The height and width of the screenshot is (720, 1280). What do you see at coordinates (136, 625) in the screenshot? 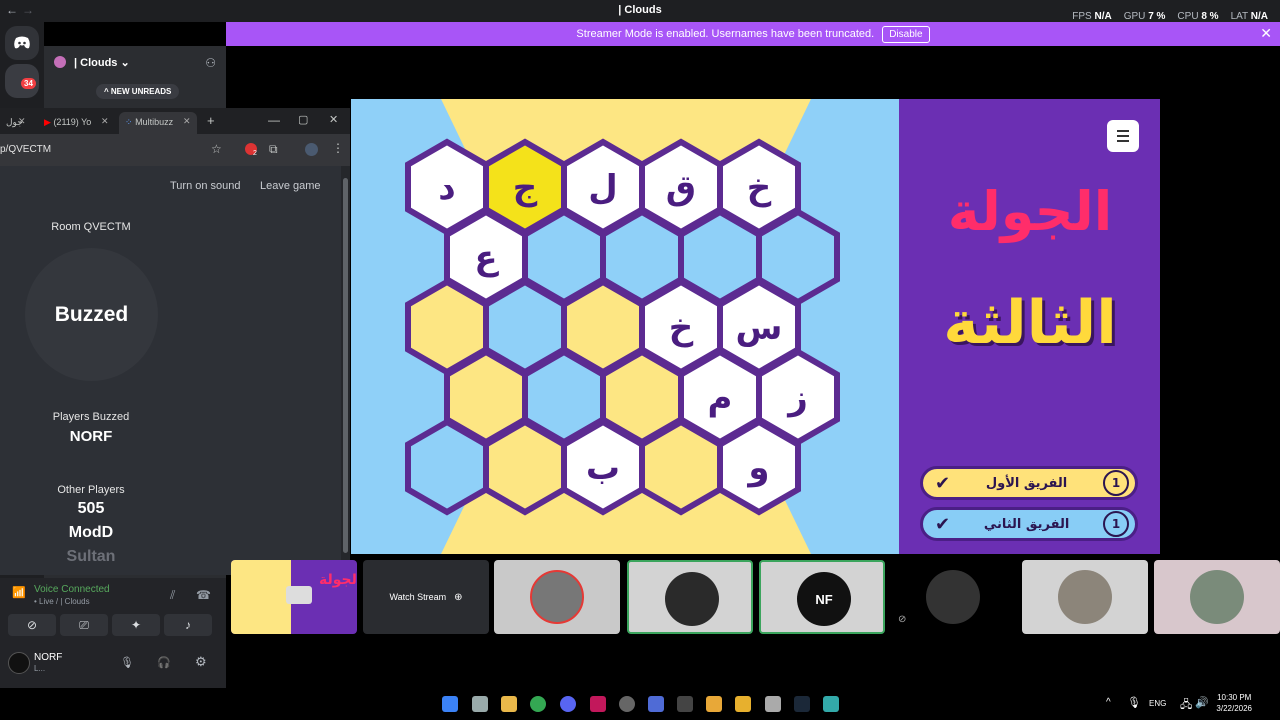
I see `activities-button: ✦` at bounding box center [136, 625].